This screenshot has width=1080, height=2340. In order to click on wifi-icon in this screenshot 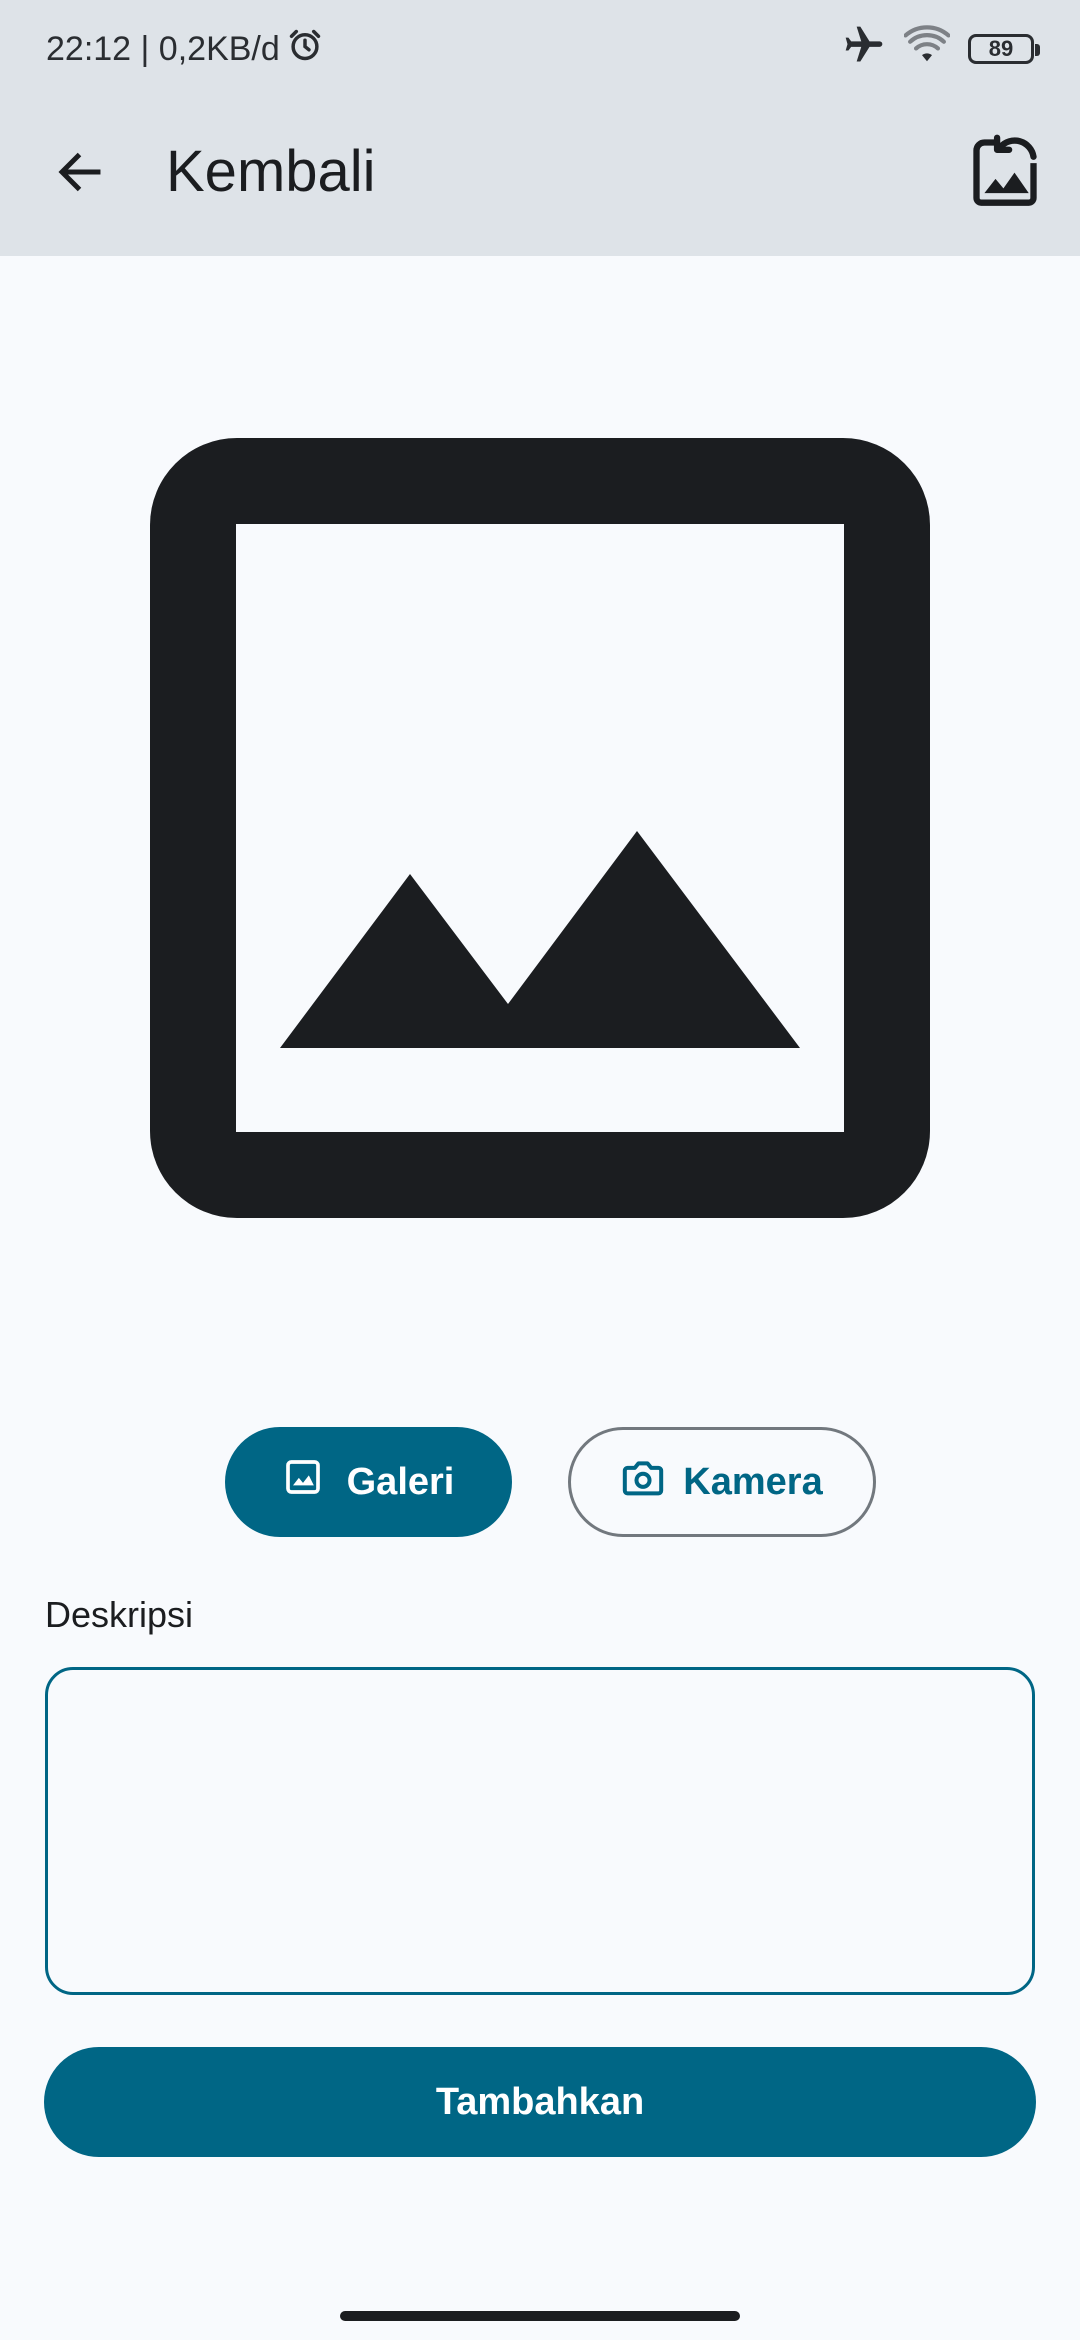, I will do `click(927, 49)`.